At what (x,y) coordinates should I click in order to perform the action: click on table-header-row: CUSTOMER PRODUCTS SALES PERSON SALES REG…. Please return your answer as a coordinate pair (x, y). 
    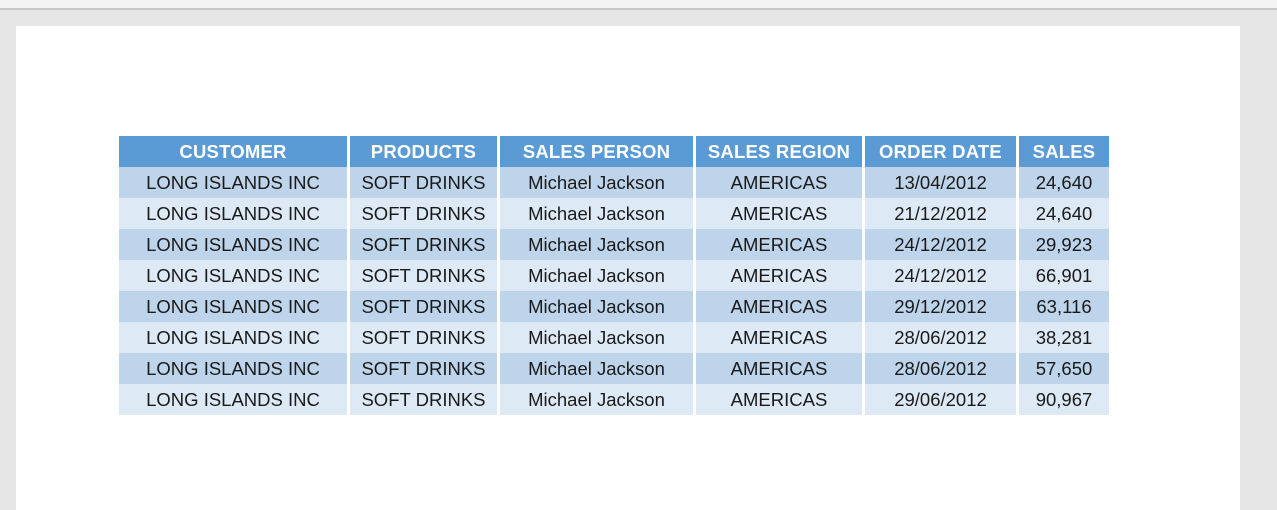
    Looking at the image, I should click on (614, 151).